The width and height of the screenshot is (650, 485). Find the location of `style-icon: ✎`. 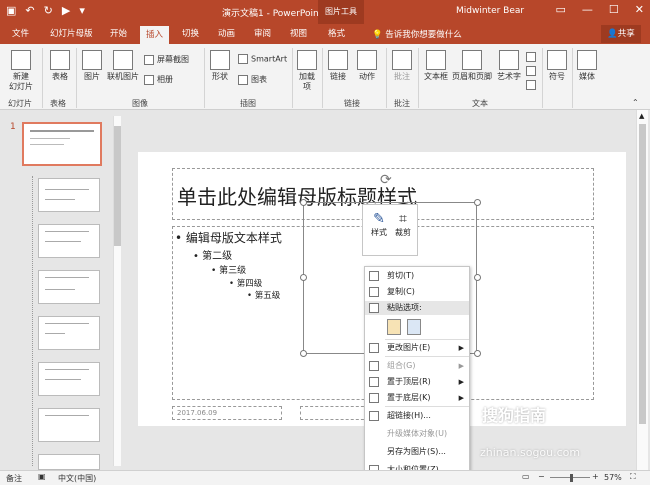

style-icon: ✎ is located at coordinates (379, 219).